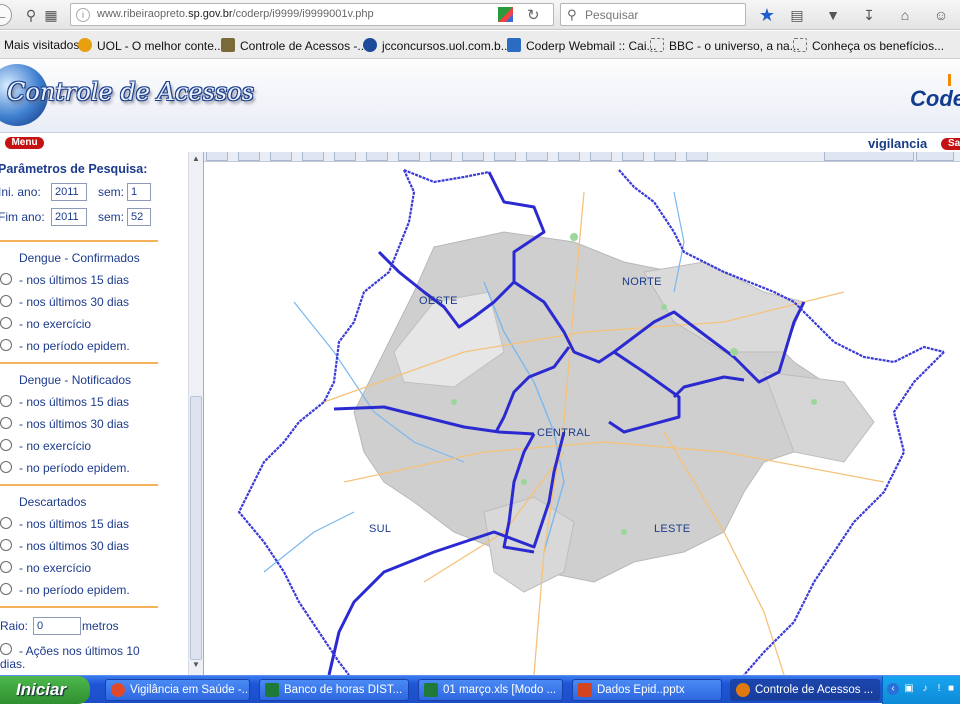  What do you see at coordinates (6, 323) in the screenshot?
I see `radio-confirmados-exercicio` at bounding box center [6, 323].